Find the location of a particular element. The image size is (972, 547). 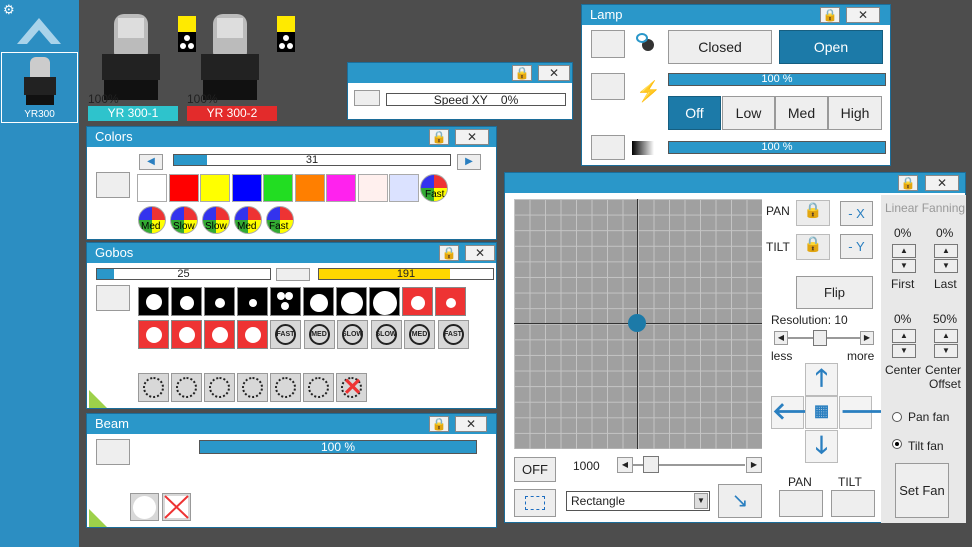

xy-cursor is located at coordinates (637, 323).